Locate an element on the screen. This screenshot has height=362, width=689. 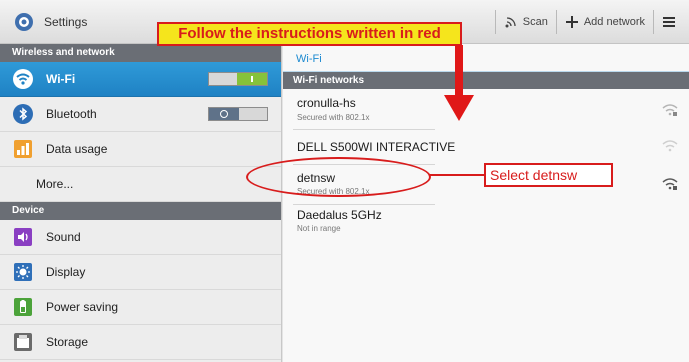
power-saving-icon is located at coordinates (23, 307).